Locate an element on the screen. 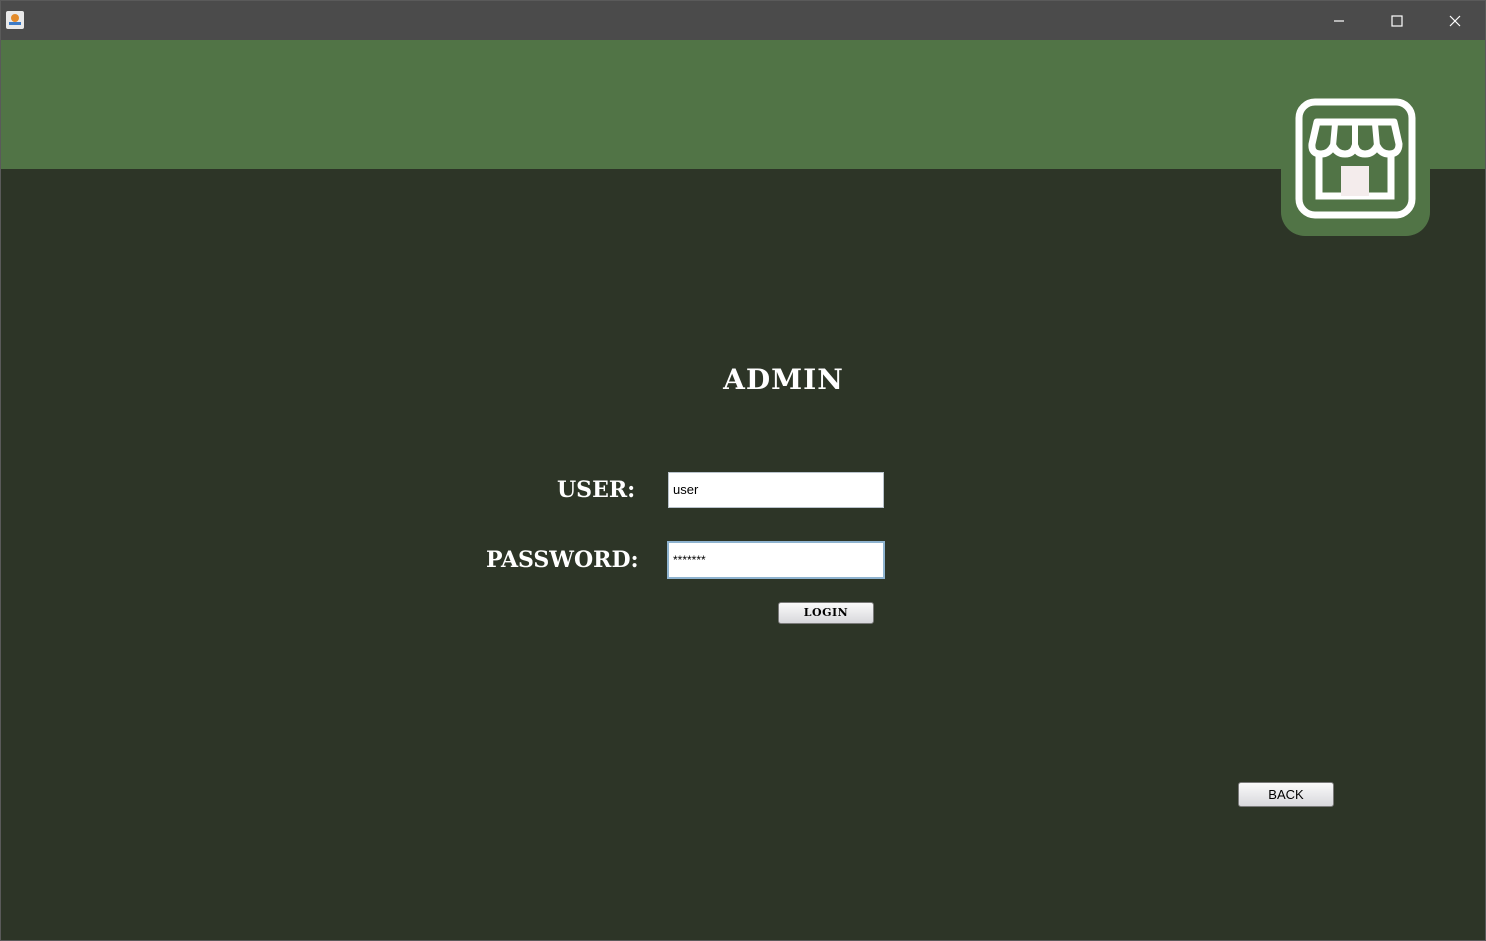 The height and width of the screenshot is (941, 1486). login-button: LOGIN is located at coordinates (826, 613).